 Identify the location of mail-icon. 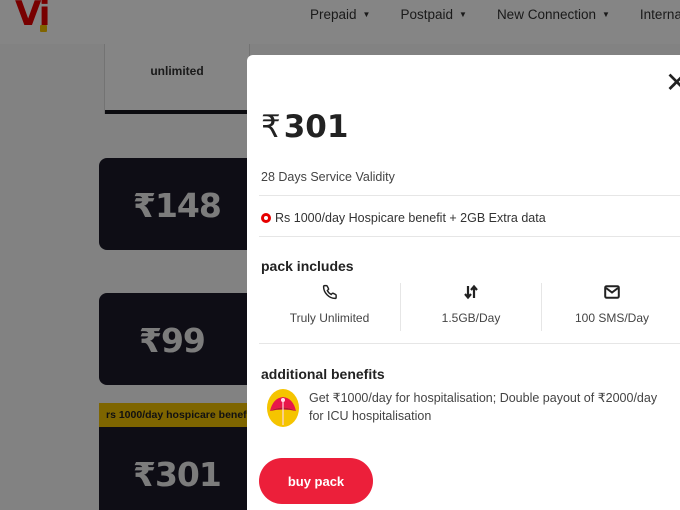
(611, 292).